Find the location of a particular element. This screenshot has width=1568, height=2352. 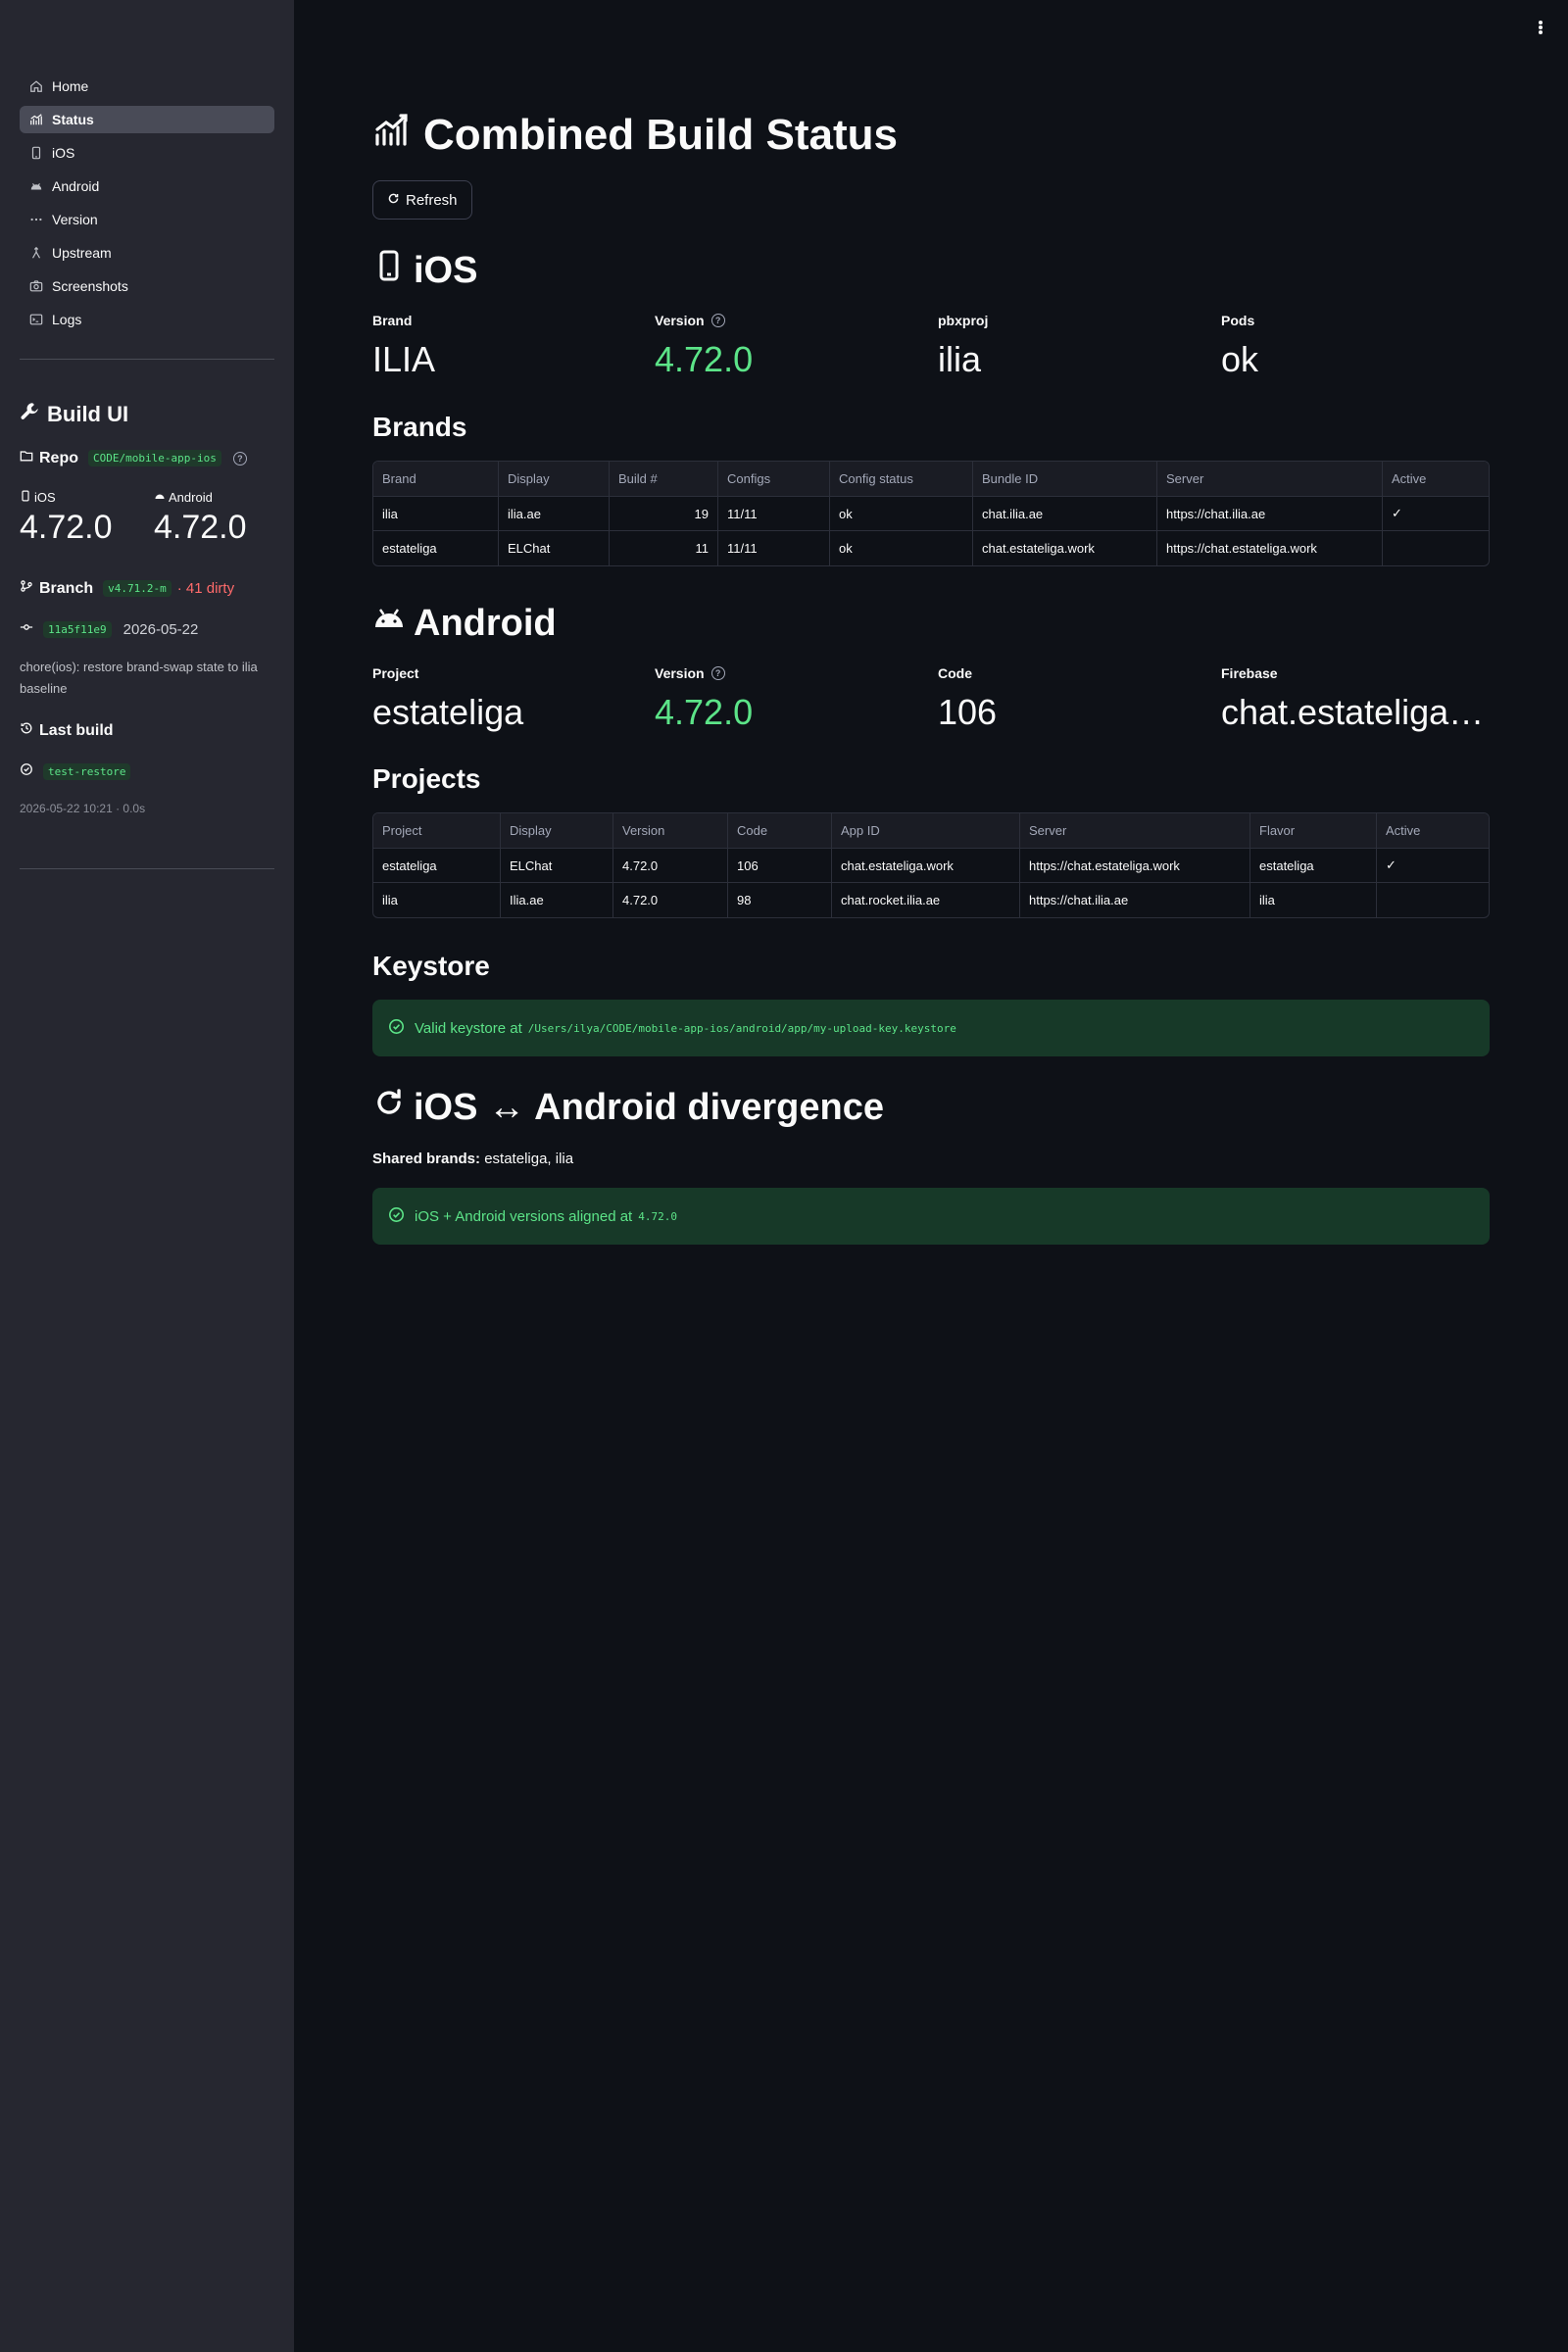

divergence-heading: iOS ↔ Android divergence is located at coordinates (628, 1107).